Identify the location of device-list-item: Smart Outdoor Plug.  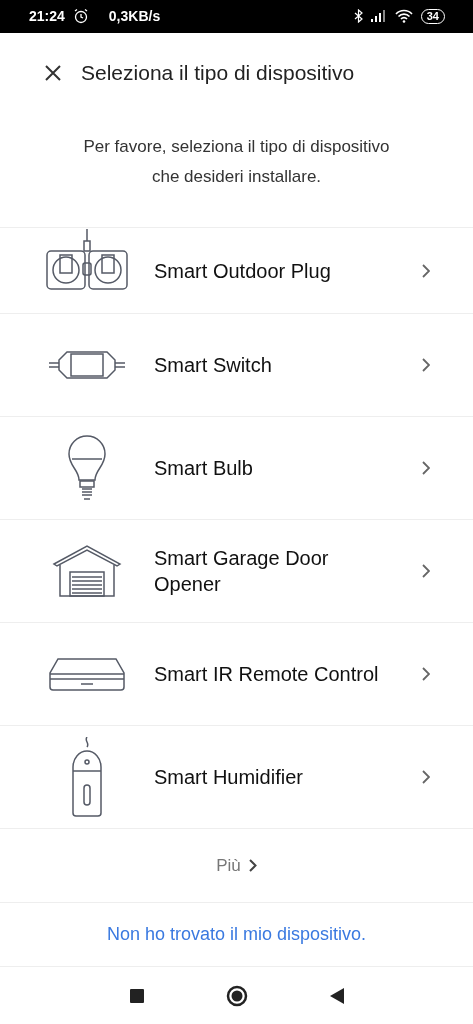
(236, 270).